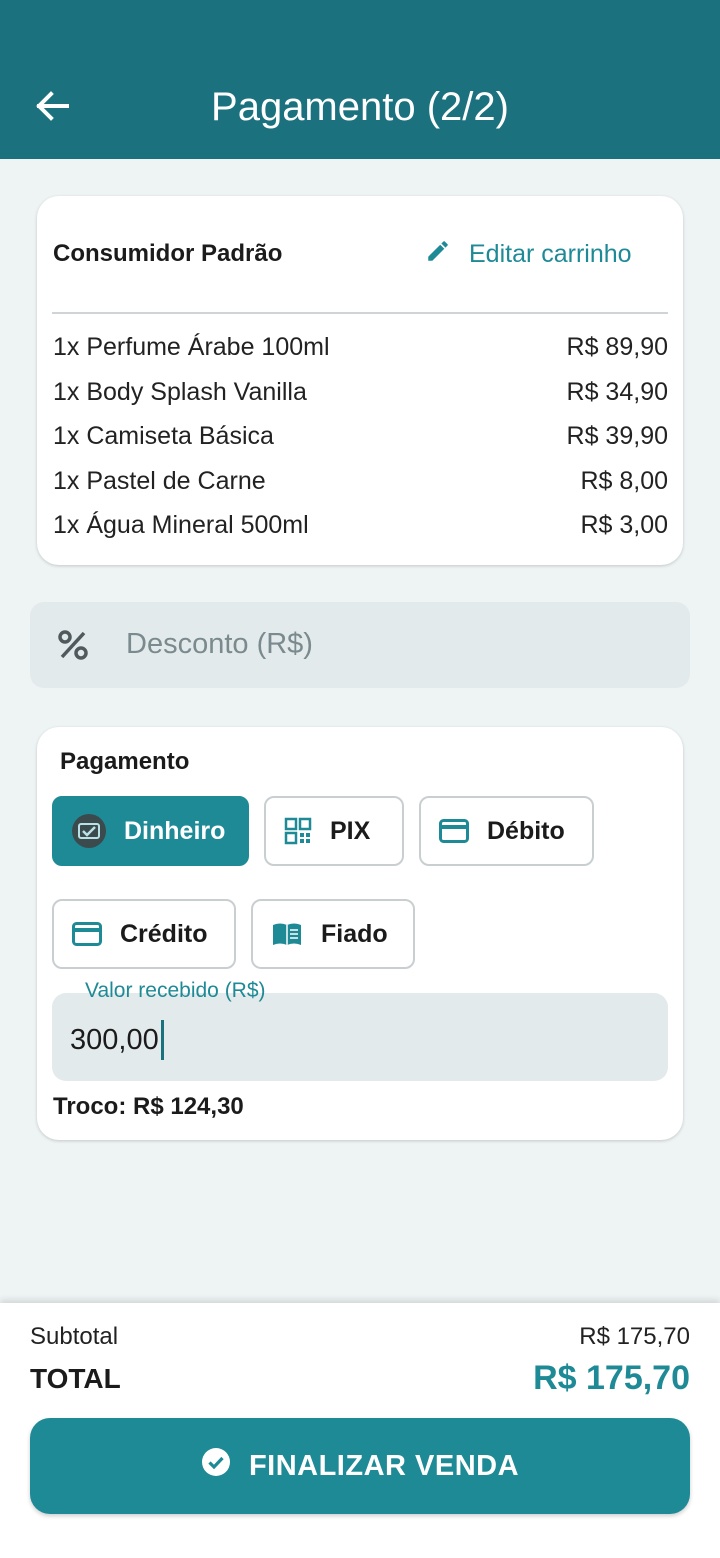 The image size is (720, 1558). Describe the element at coordinates (159, 480) in the screenshot. I see `item-name: 1x Pastel de Carne` at that location.